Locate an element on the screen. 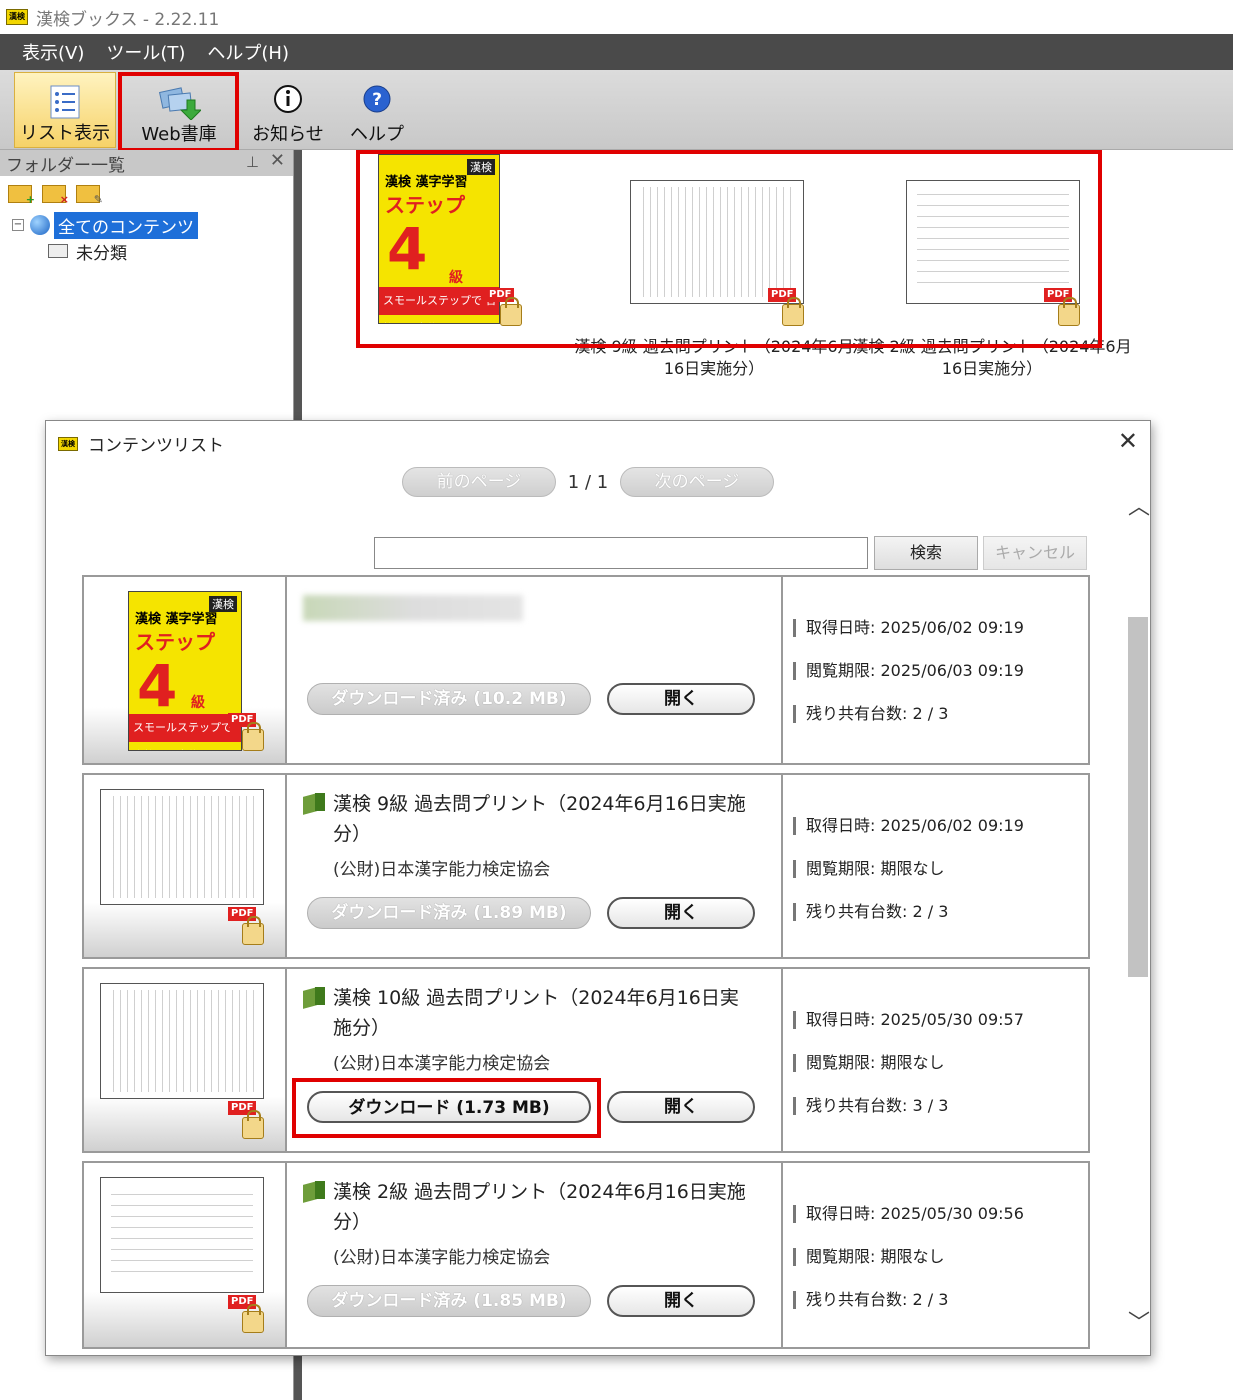  item-title: 漢検 2級 過去問プリント（2024年6月16日実施分） is located at coordinates (539, 1207).